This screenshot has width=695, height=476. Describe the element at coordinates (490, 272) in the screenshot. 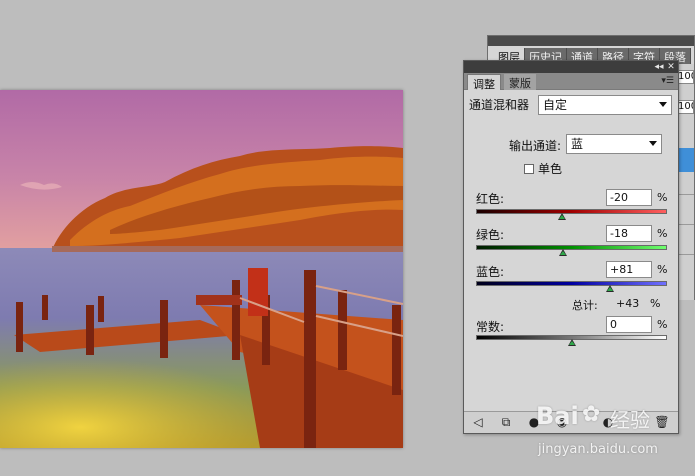

I see `blue-label: 蓝色:` at that location.